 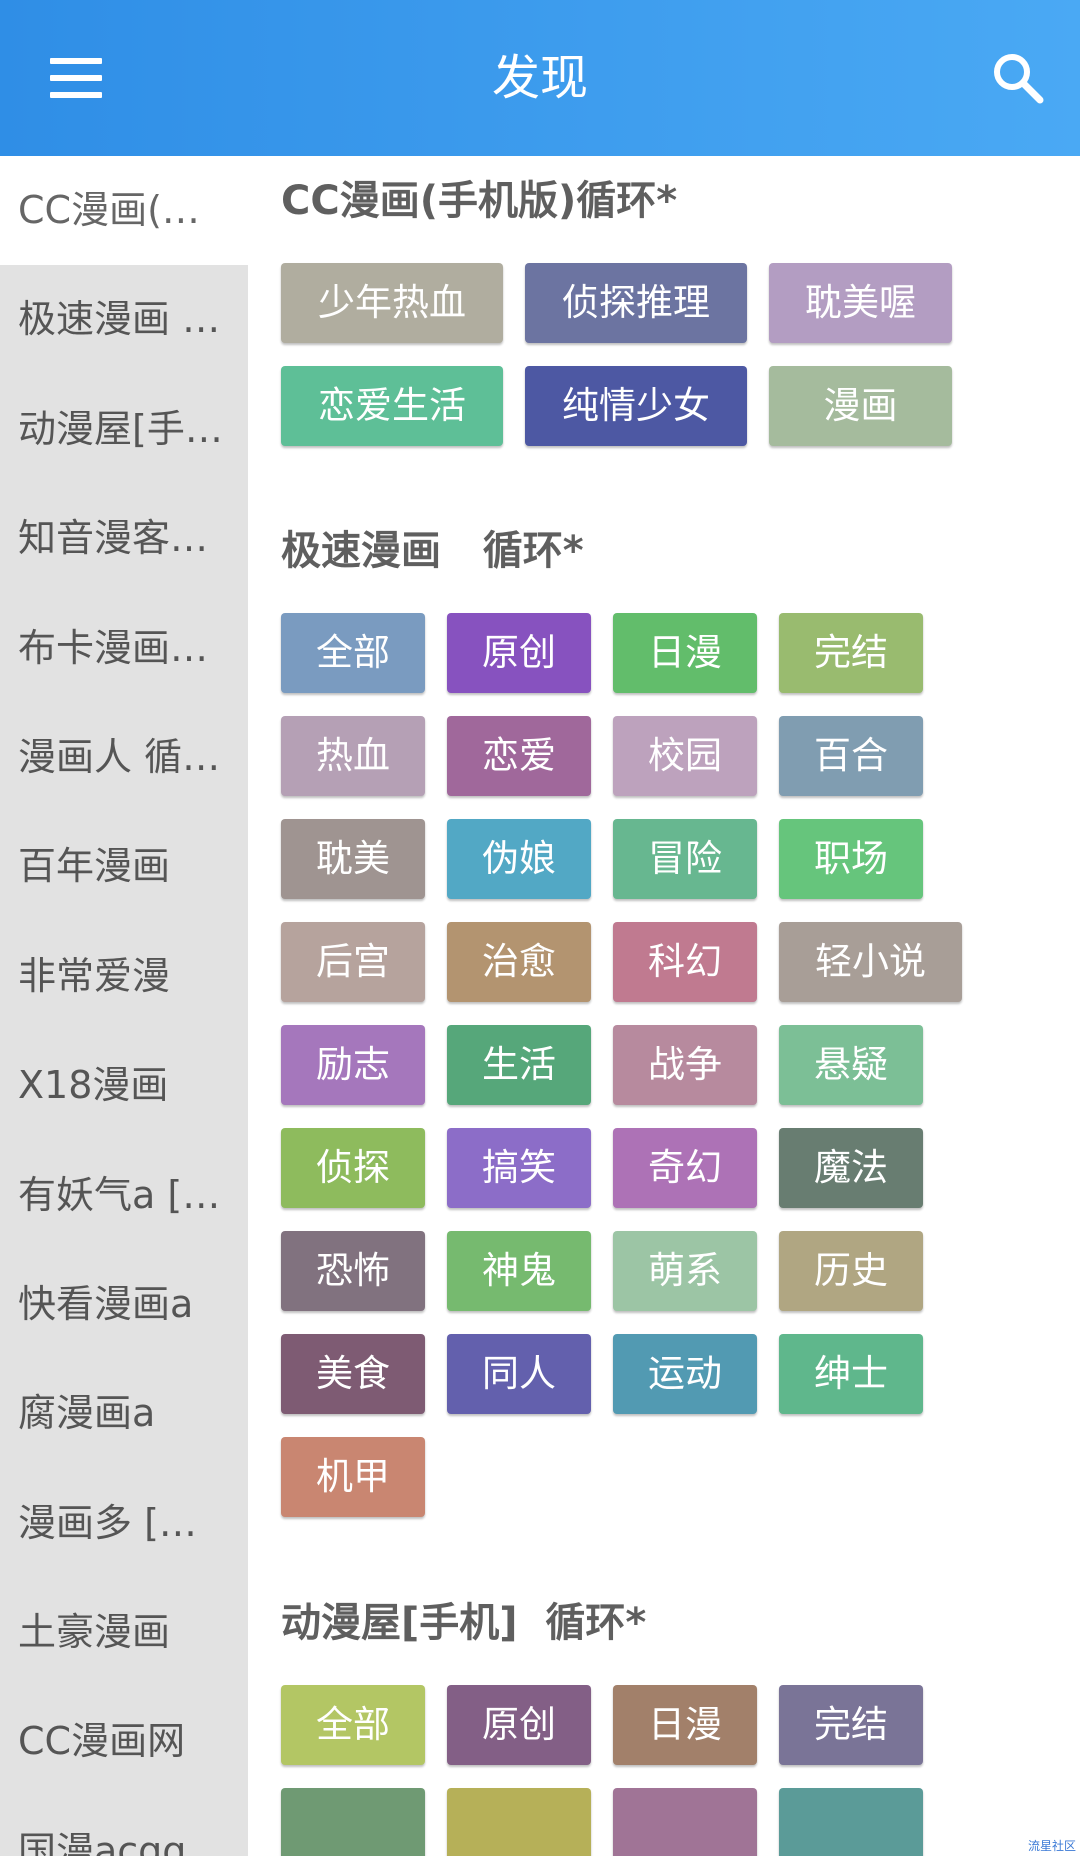 I want to click on category-tag: 伪娘, so click(x=519, y=859).